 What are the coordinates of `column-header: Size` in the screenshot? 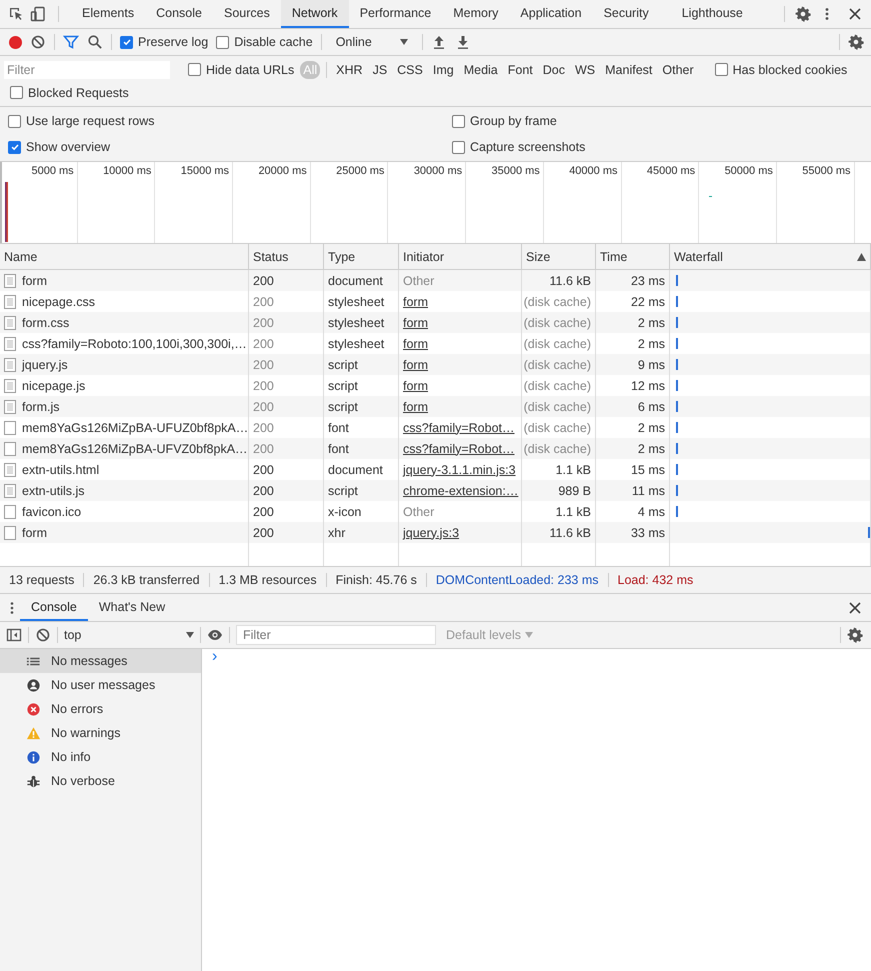 It's located at (559, 256).